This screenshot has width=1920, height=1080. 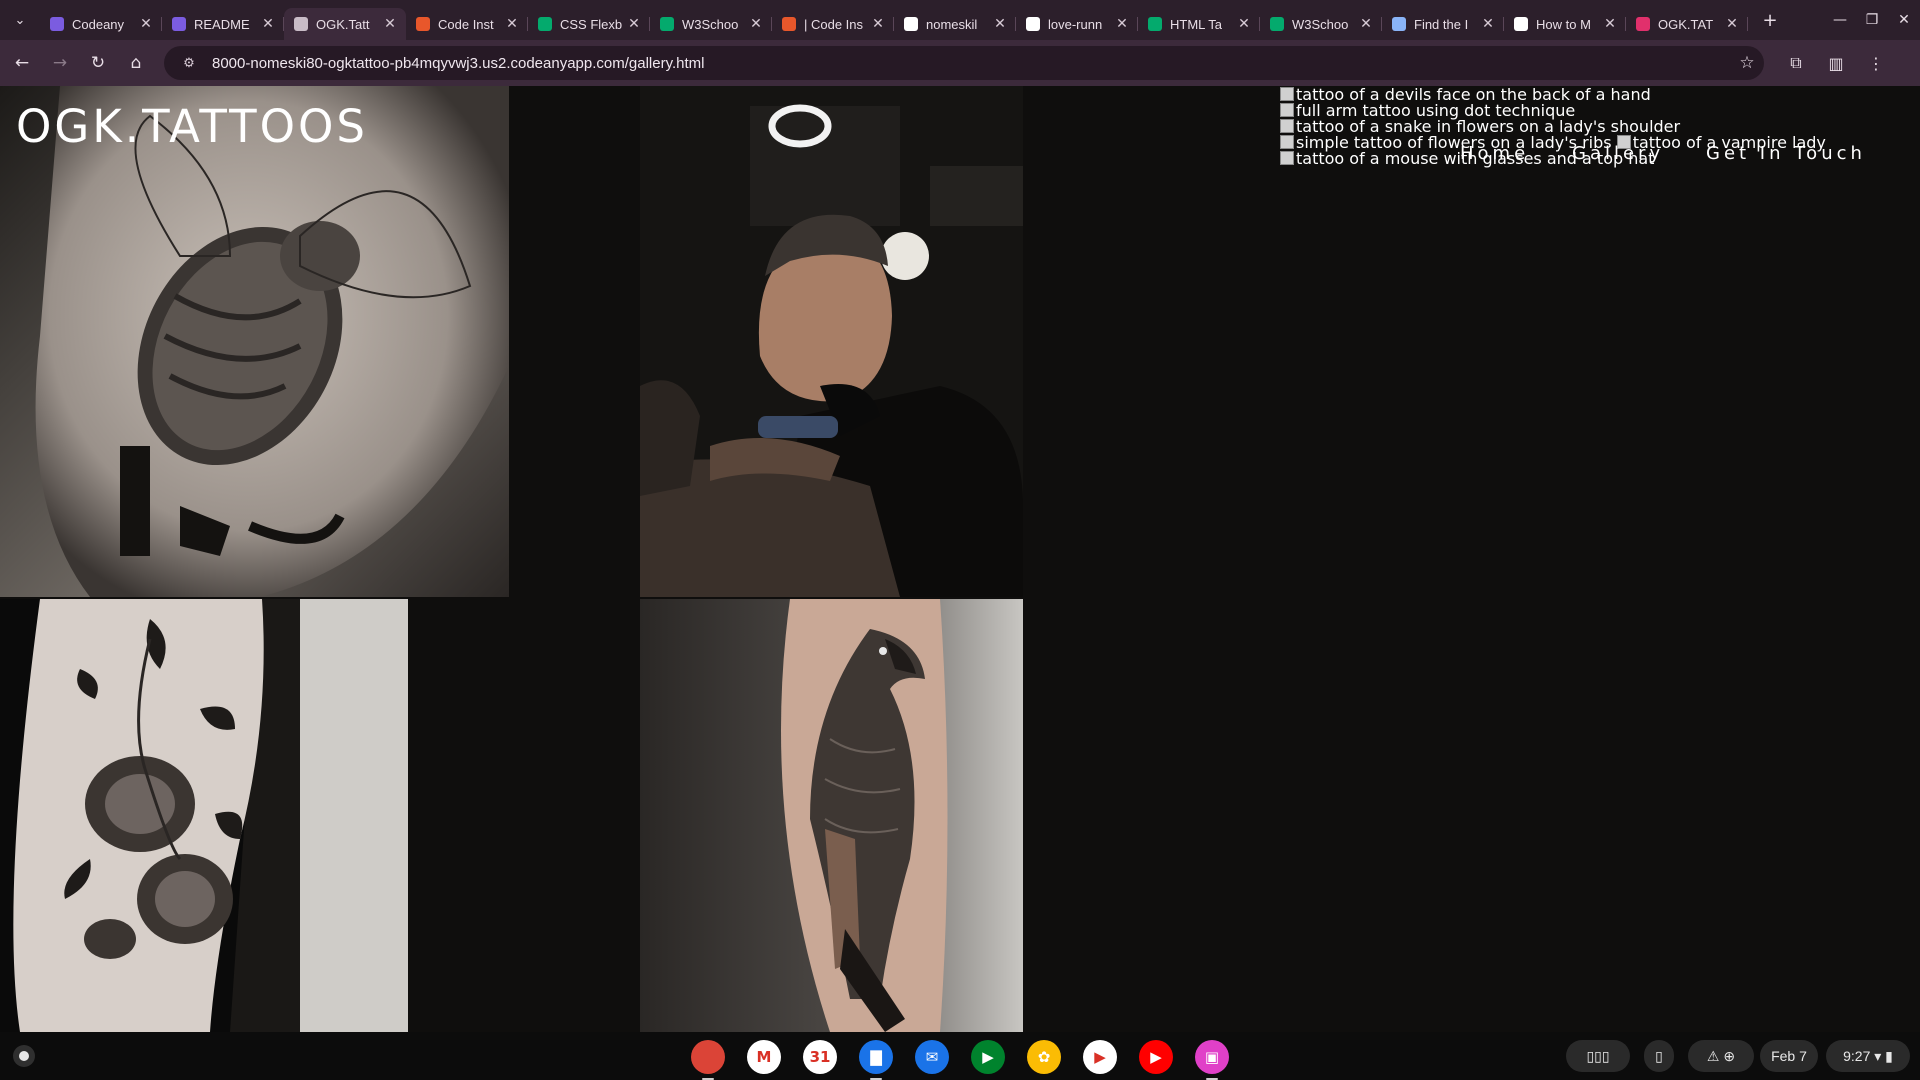 I want to click on pinned-apps: M 31 ▇ ✉ ▶ ✿ ▶ ▶ ▣, so click(x=971, y=1060).